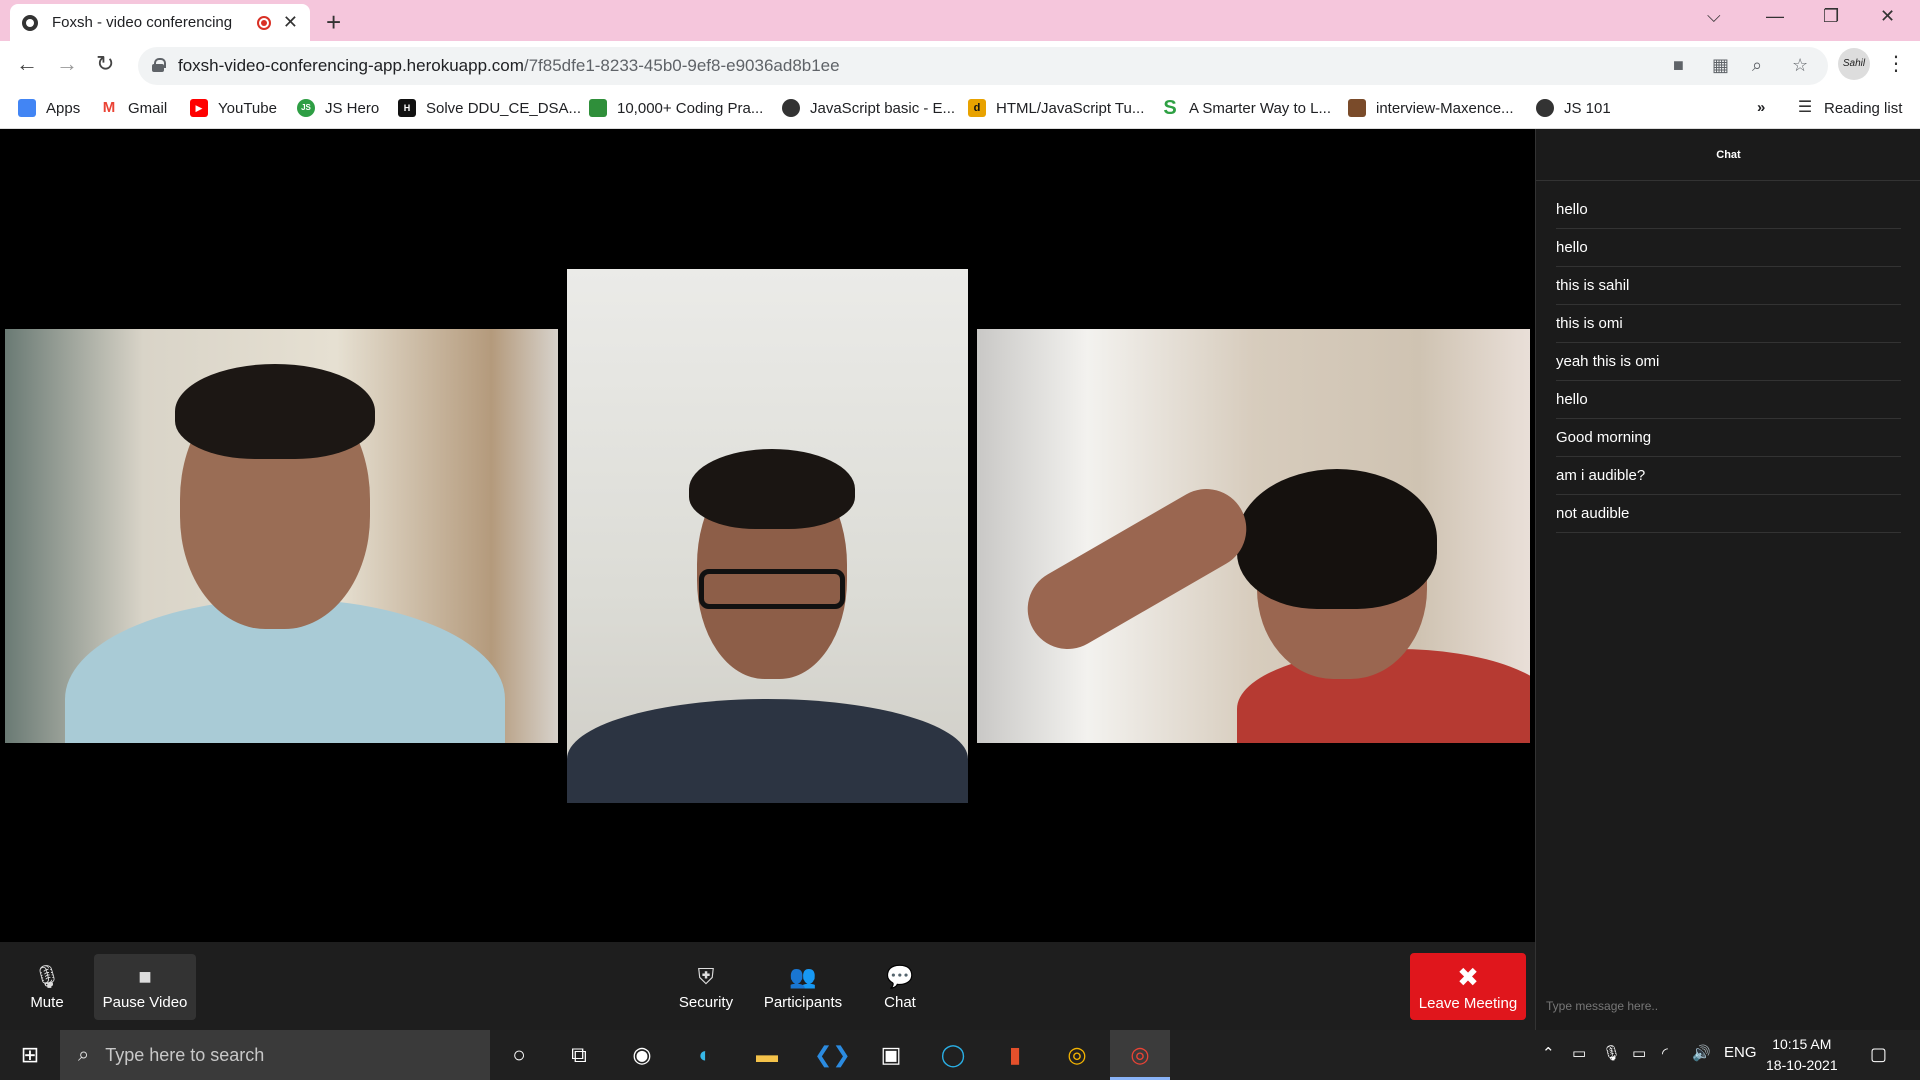 The image size is (1920, 1080). What do you see at coordinates (1678, 65) in the screenshot?
I see `camera-in-use-icon: ■` at bounding box center [1678, 65].